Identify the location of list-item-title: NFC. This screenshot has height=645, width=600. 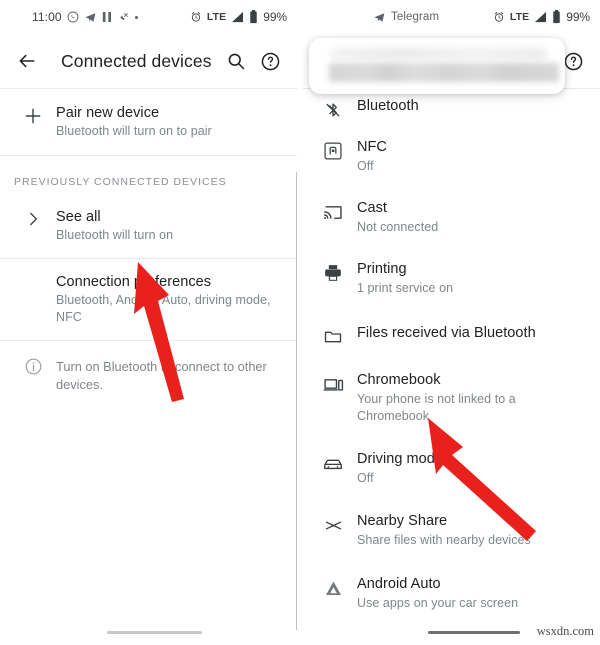
(372, 147).